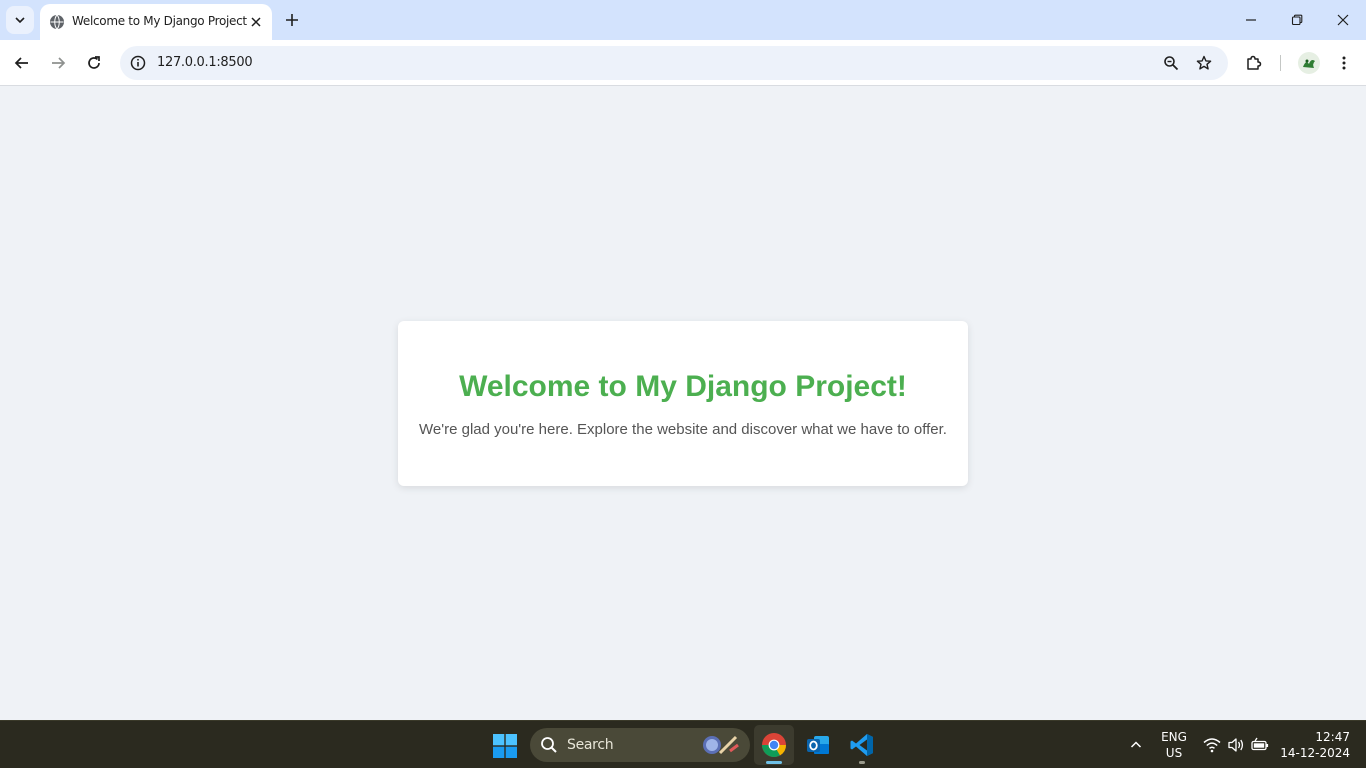 The image size is (1366, 768). I want to click on restore-icon, so click(1297, 20).